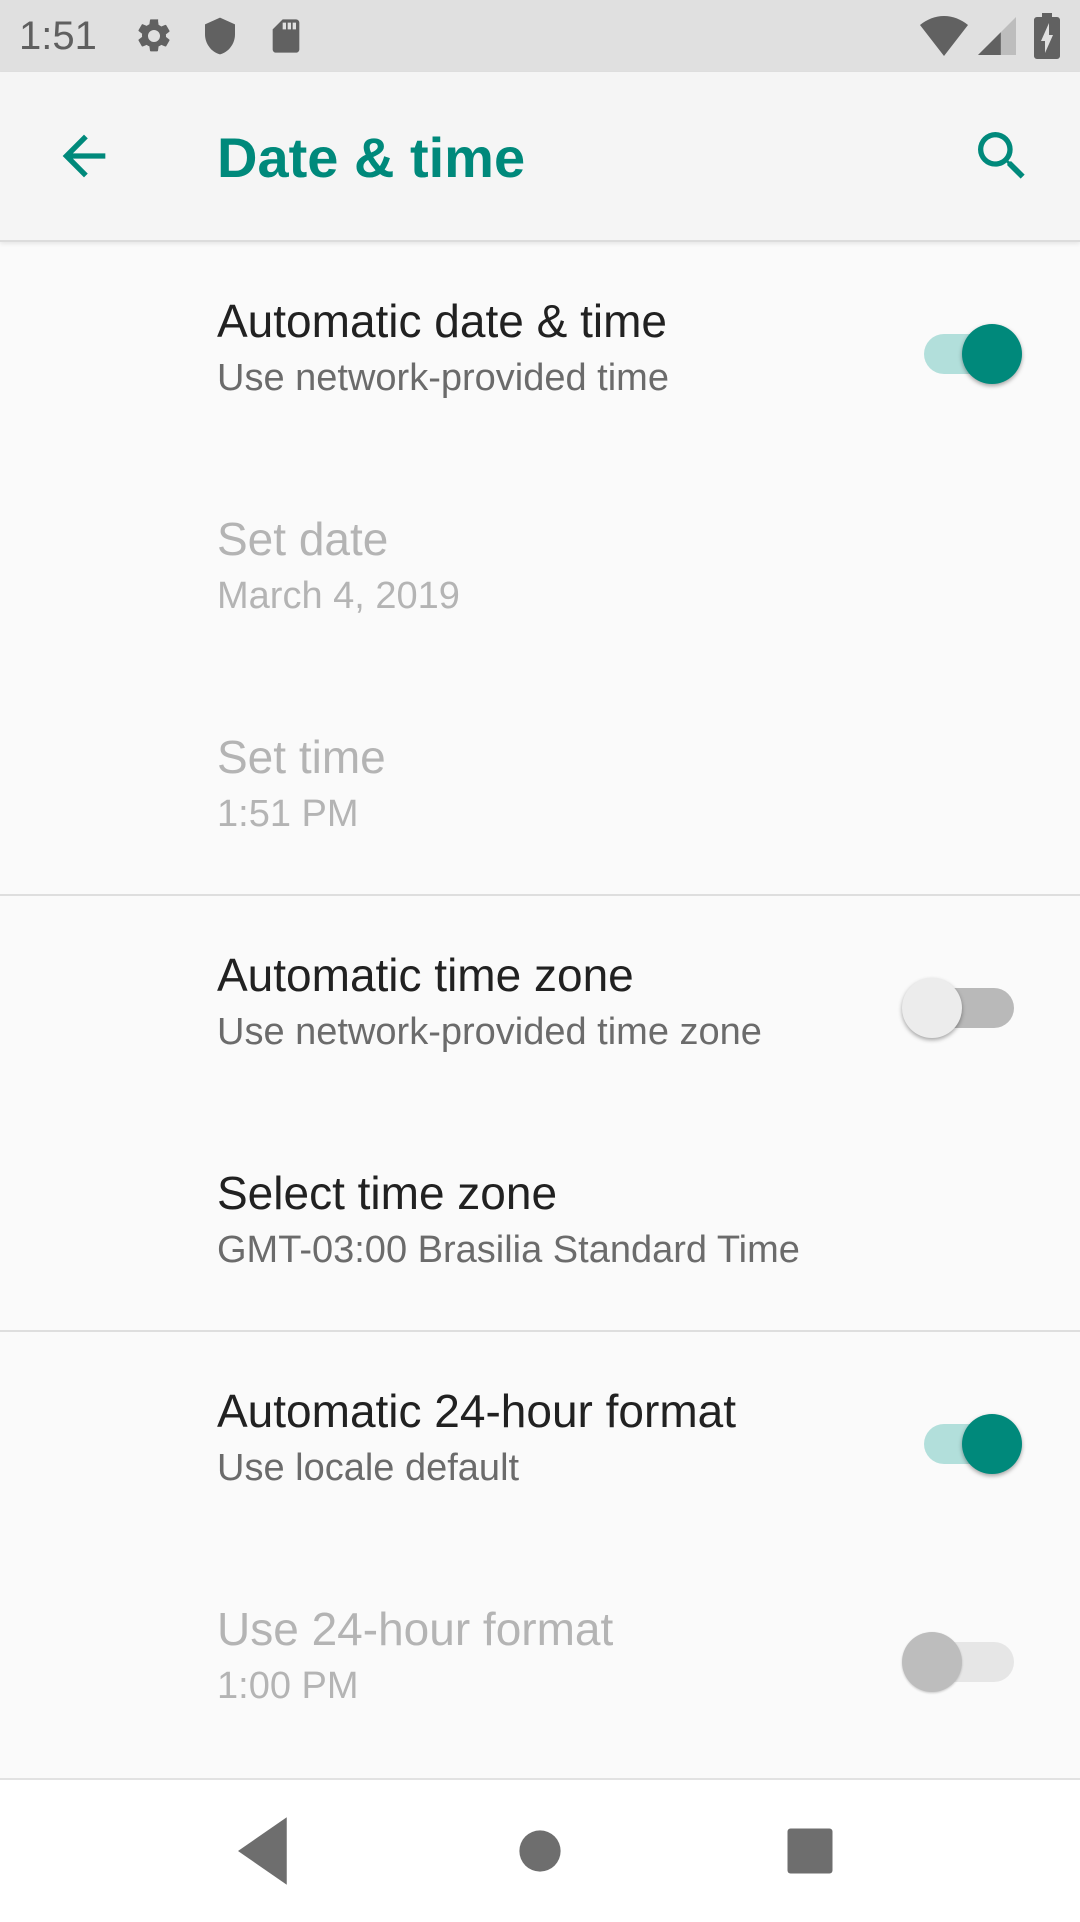  What do you see at coordinates (540, 36) in the screenshot?
I see `status-bar: 1:51` at bounding box center [540, 36].